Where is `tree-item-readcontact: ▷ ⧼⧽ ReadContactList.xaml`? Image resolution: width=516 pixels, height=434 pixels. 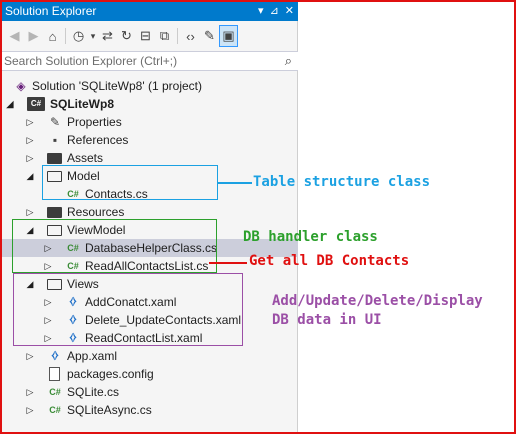
tree-item-readcontact: ▷ ⧼⧽ ReadContactList.xaml is located at coordinates (149, 338).